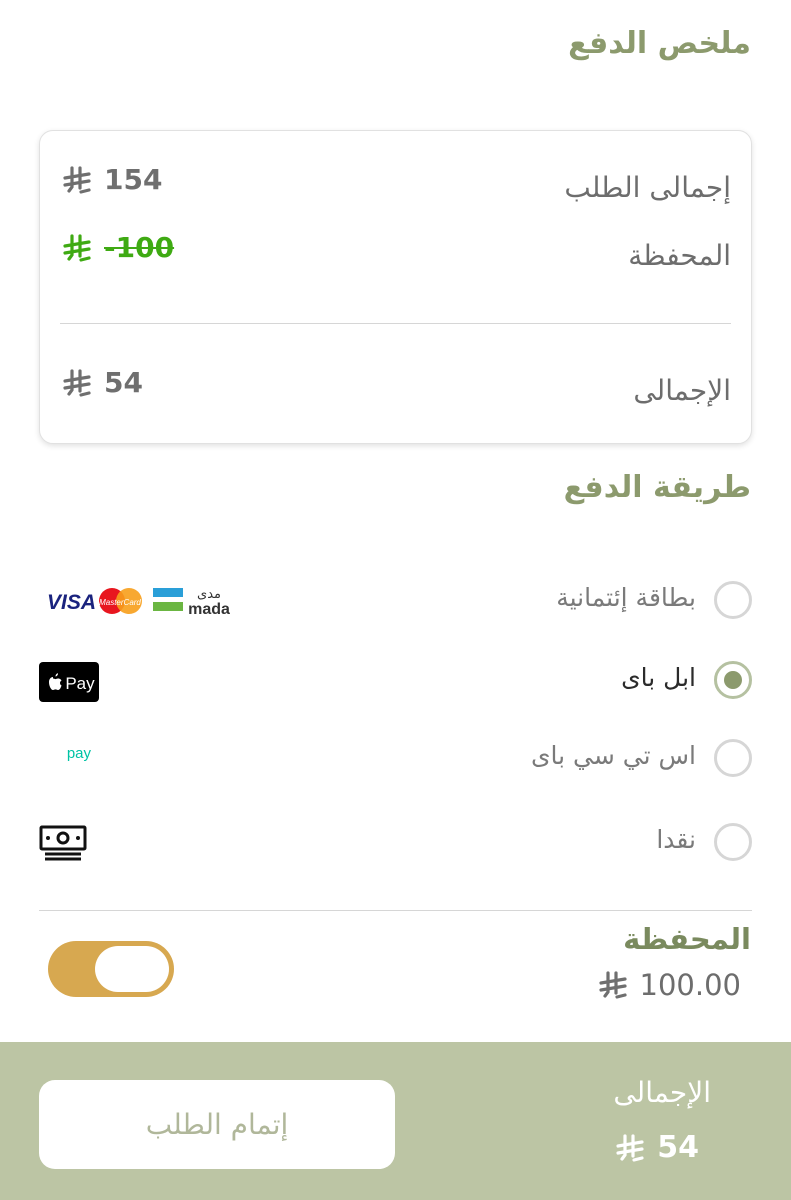 Image resolution: width=791 pixels, height=1200 pixels. What do you see at coordinates (733, 842) in the screenshot?
I see `radio-cash` at bounding box center [733, 842].